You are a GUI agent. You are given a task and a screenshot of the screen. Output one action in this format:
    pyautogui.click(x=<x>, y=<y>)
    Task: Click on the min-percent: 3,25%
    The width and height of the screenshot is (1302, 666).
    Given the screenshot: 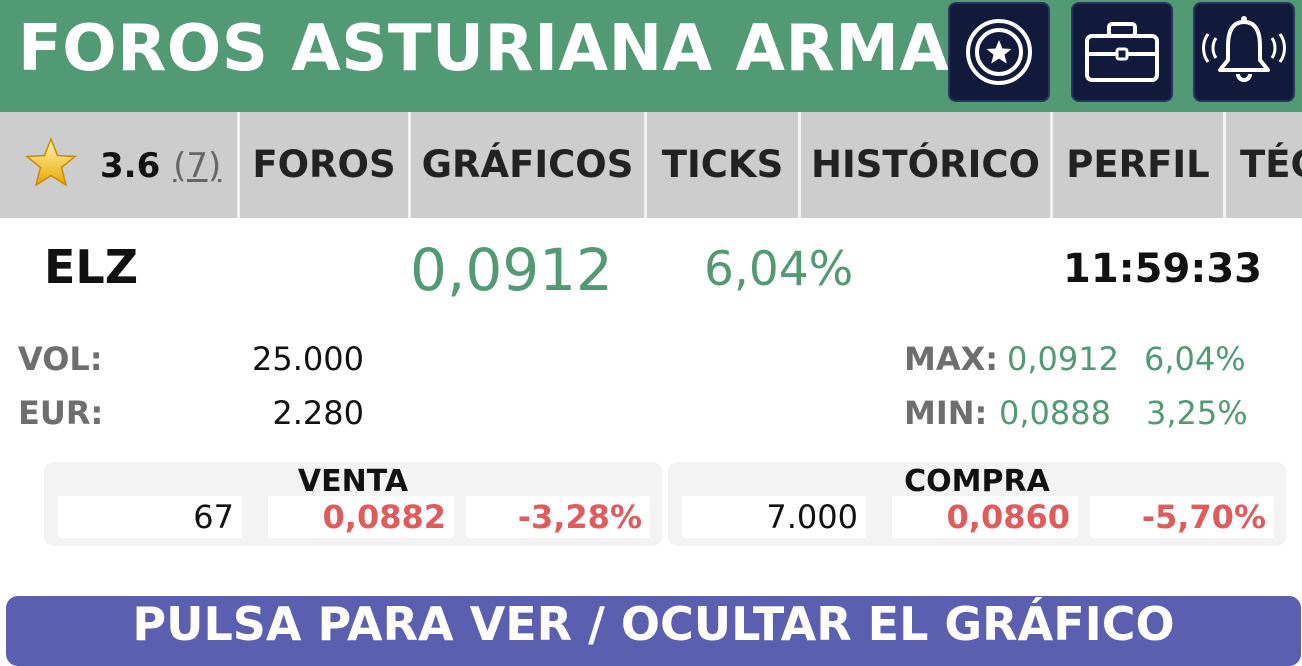 What is the action you would take?
    pyautogui.click(x=1197, y=413)
    